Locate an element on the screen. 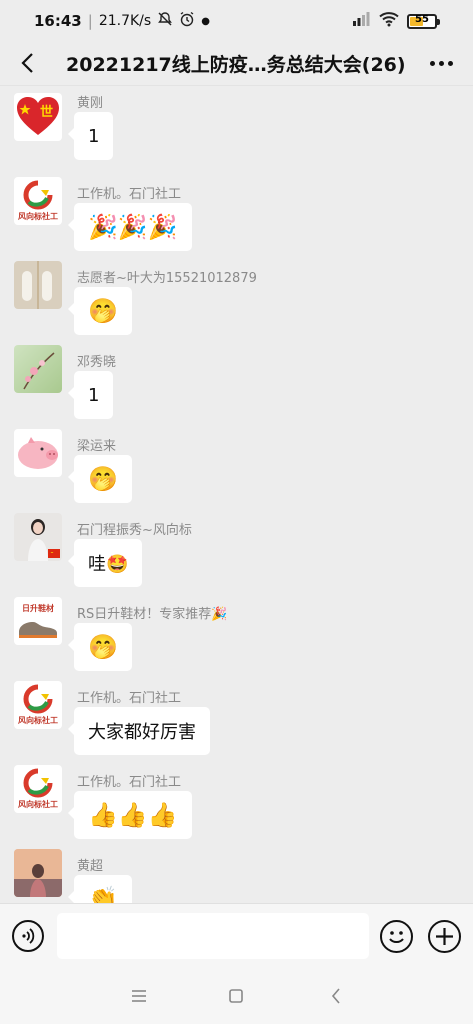  shoe-product-icon is located at coordinates (38, 629).